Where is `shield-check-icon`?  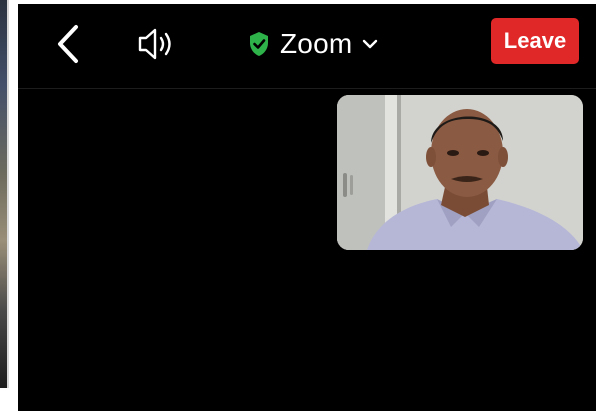
shield-check-icon is located at coordinates (259, 44).